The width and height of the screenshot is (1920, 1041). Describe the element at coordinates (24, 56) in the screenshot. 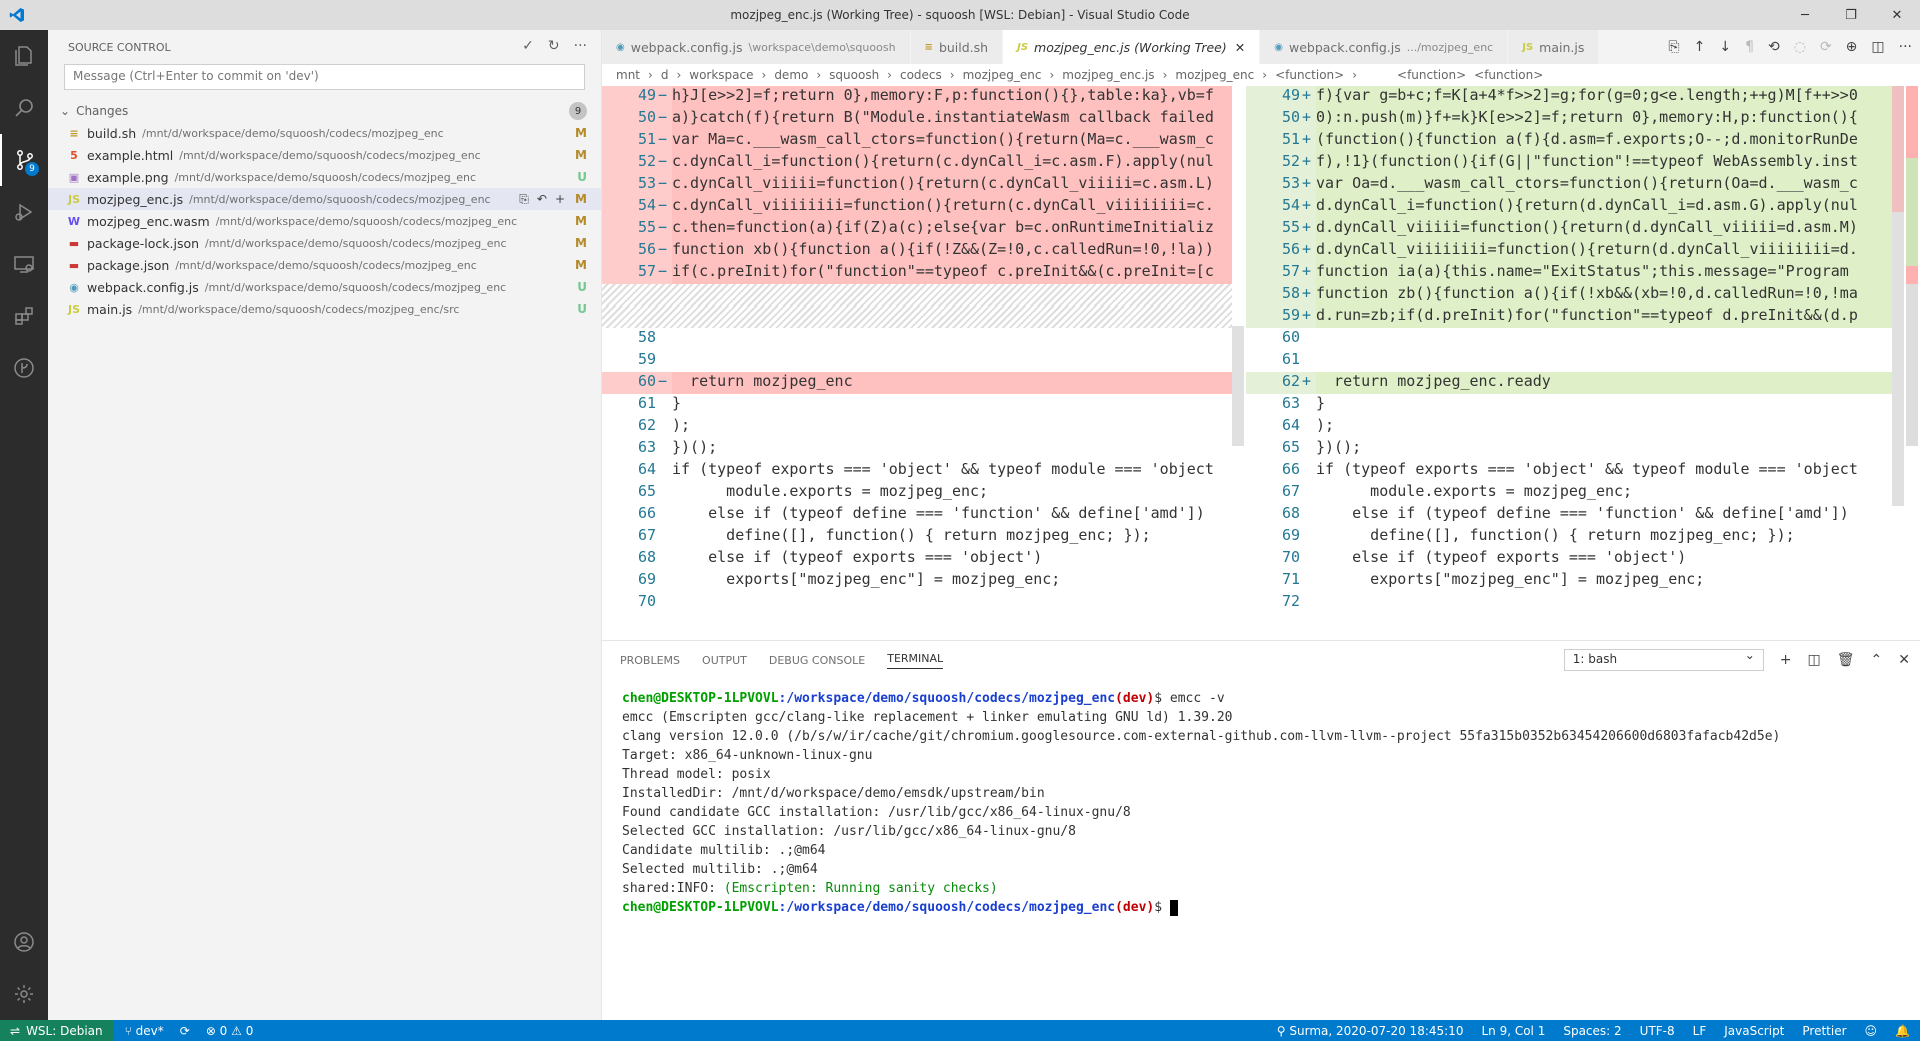

I see `explorer-icon` at that location.